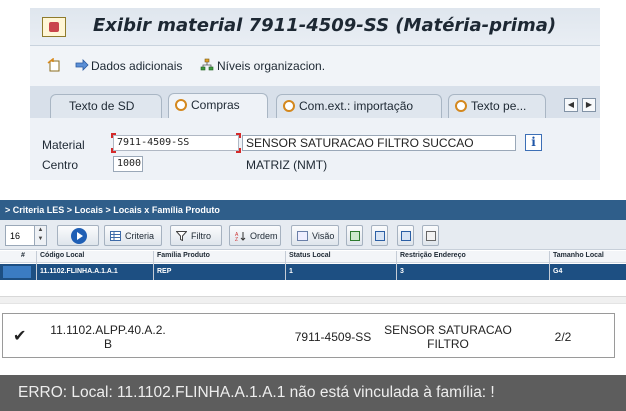  What do you see at coordinates (271, 66) in the screenshot?
I see `org-levels-button: Níveis organizacion.` at bounding box center [271, 66].